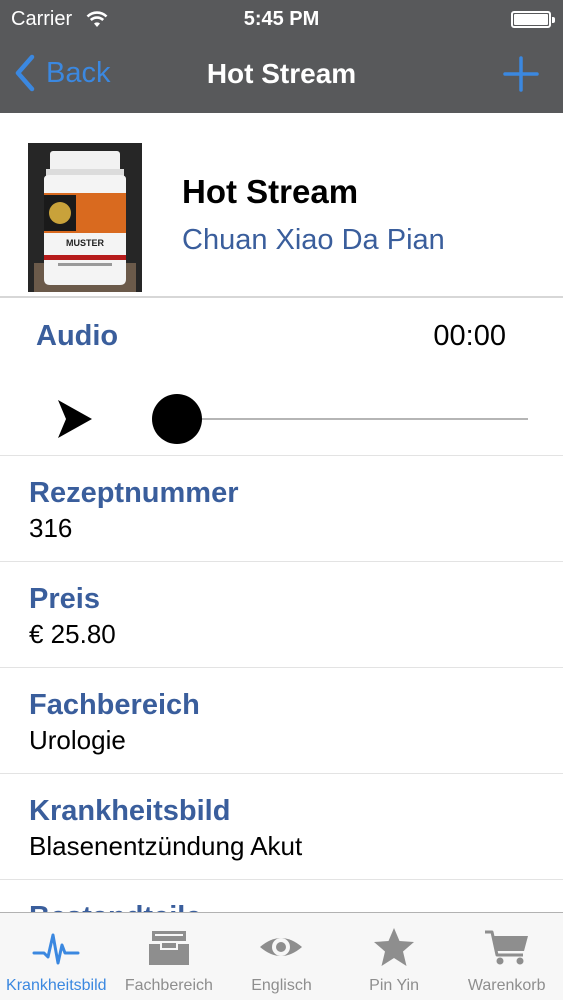  Describe the element at coordinates (51, 528) in the screenshot. I see `detail-value: 316` at that location.